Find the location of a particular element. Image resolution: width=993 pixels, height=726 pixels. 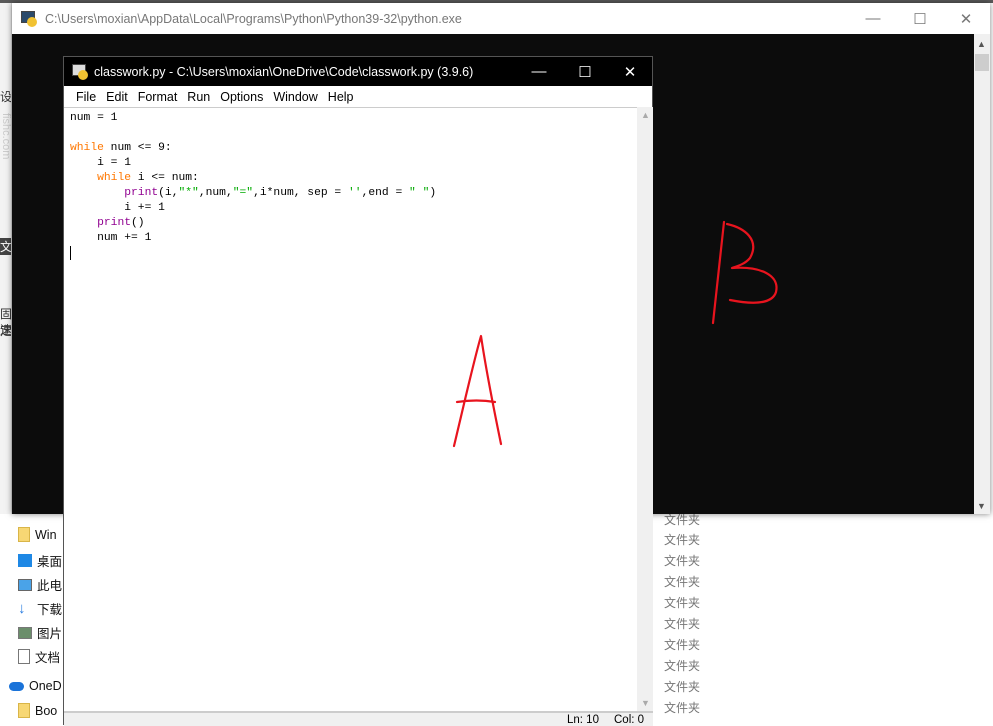

column-number: Col: 0 is located at coordinates (629, 720).